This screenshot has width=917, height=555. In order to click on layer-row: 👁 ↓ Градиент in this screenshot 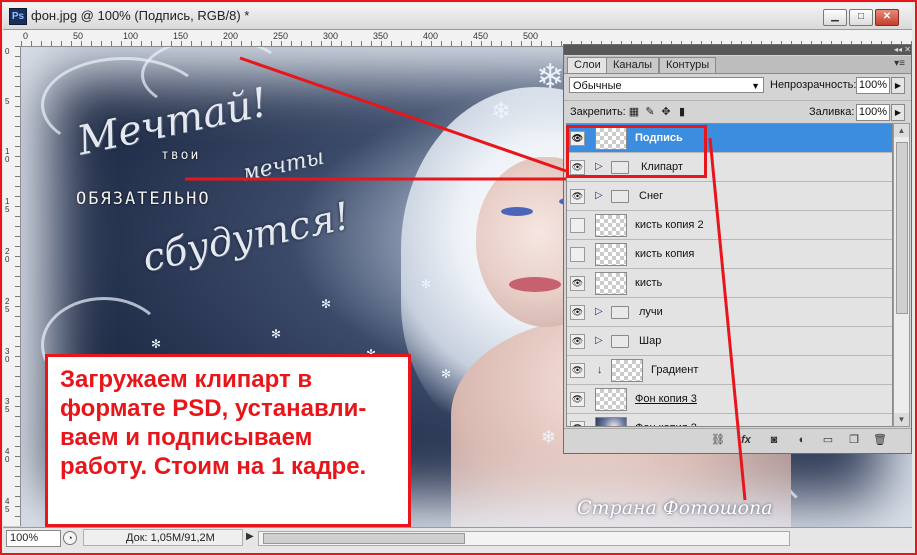, I will do `click(729, 370)`.